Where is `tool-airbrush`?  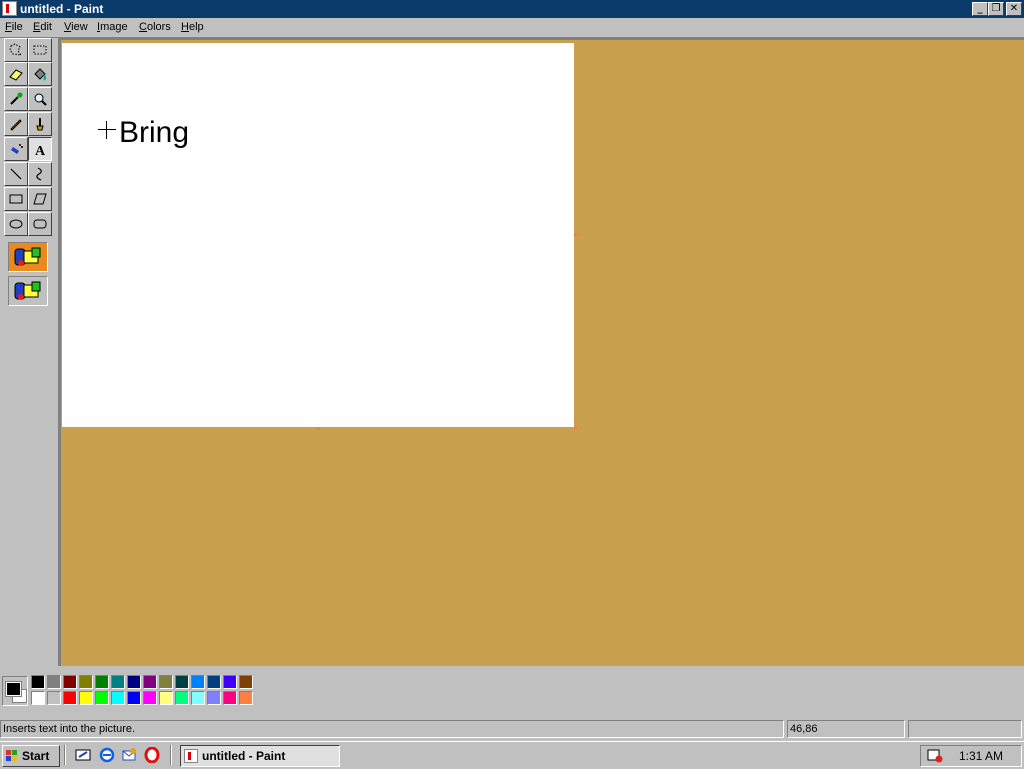 tool-airbrush is located at coordinates (16, 149).